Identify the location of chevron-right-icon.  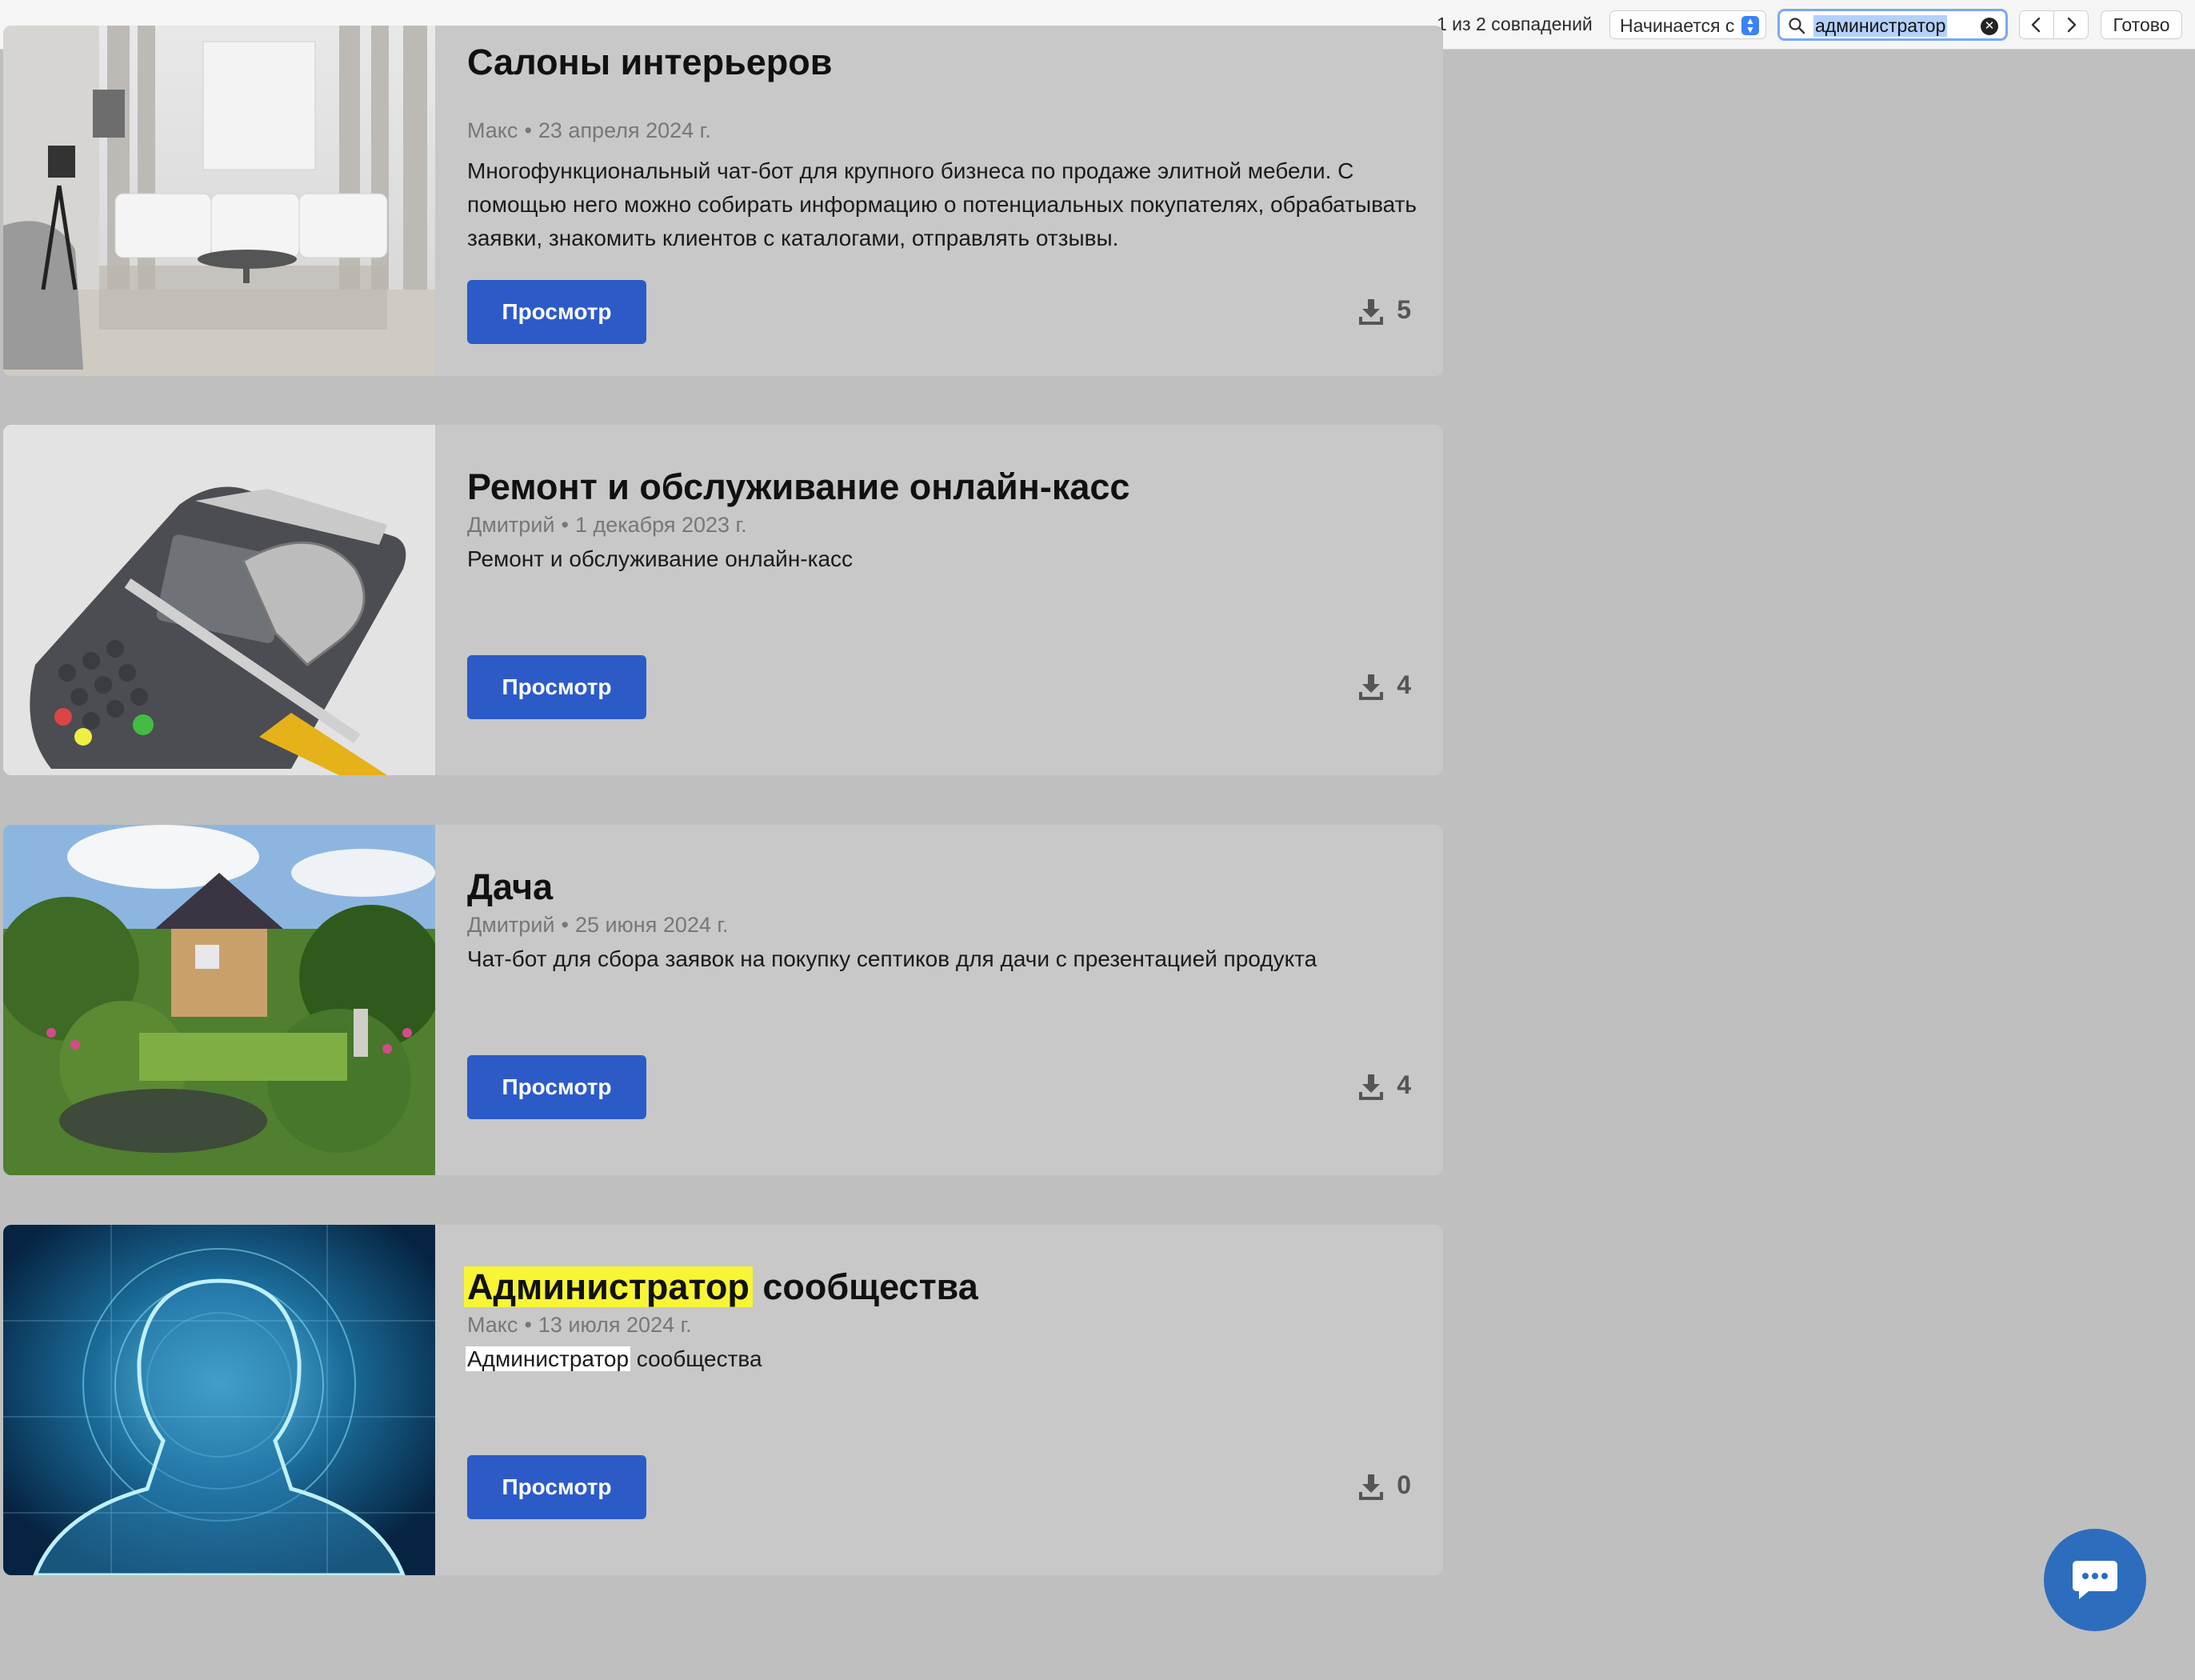
(2072, 25).